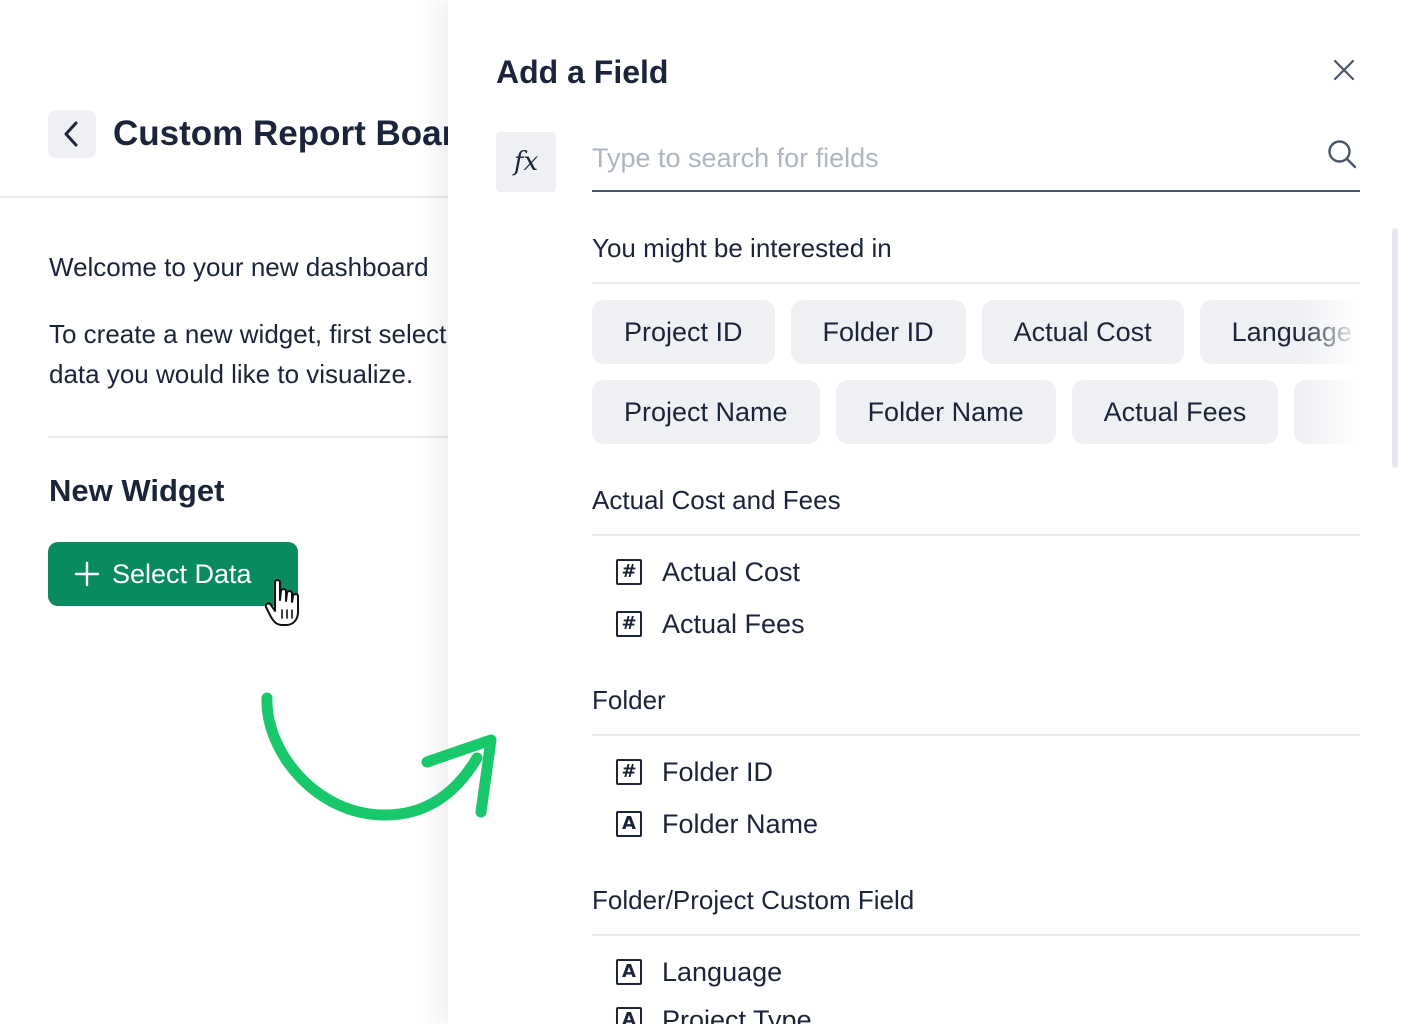  What do you see at coordinates (182, 573) in the screenshot?
I see `select-data-label: Select Data` at bounding box center [182, 573].